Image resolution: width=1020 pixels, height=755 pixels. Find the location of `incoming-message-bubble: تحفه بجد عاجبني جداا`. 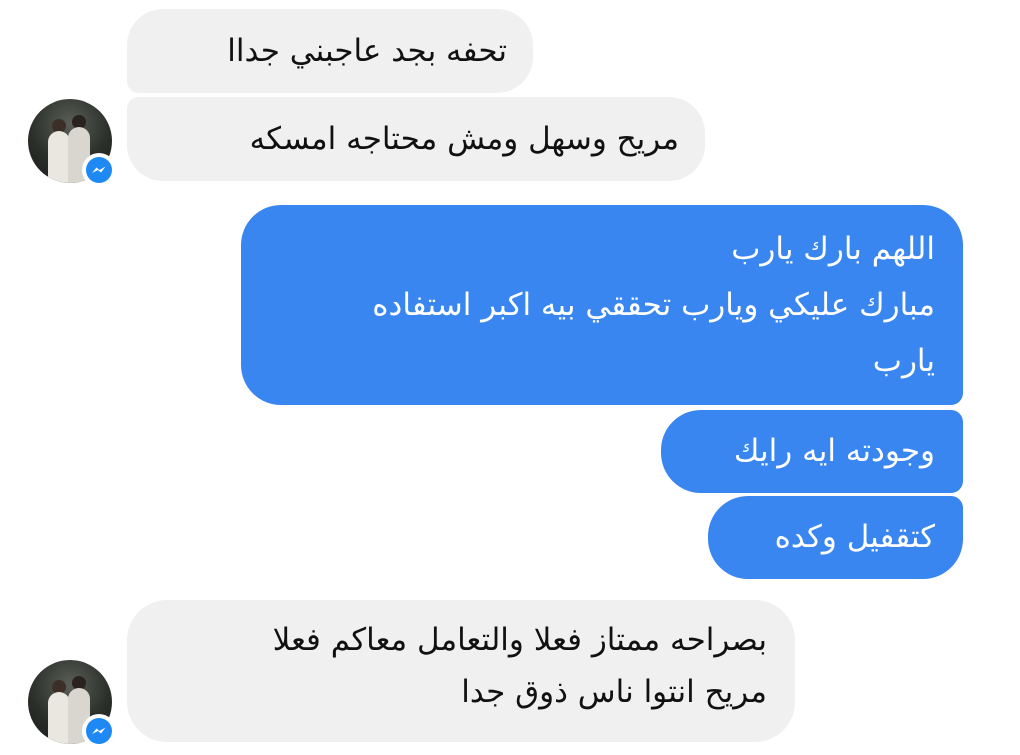

incoming-message-bubble: تحفه بجد عاجبني جداا is located at coordinates (330, 51).